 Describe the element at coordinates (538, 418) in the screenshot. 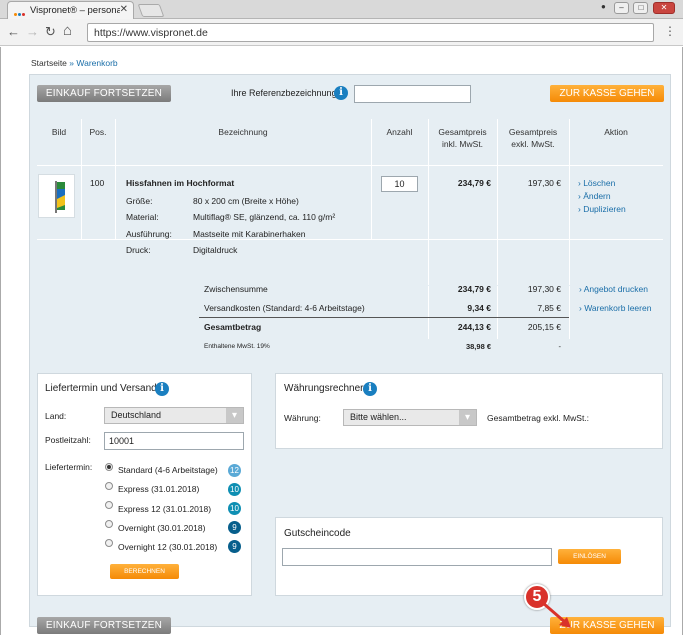

I see `currency-total-label: Gesamtbetrag exkl. MwSt.:` at that location.